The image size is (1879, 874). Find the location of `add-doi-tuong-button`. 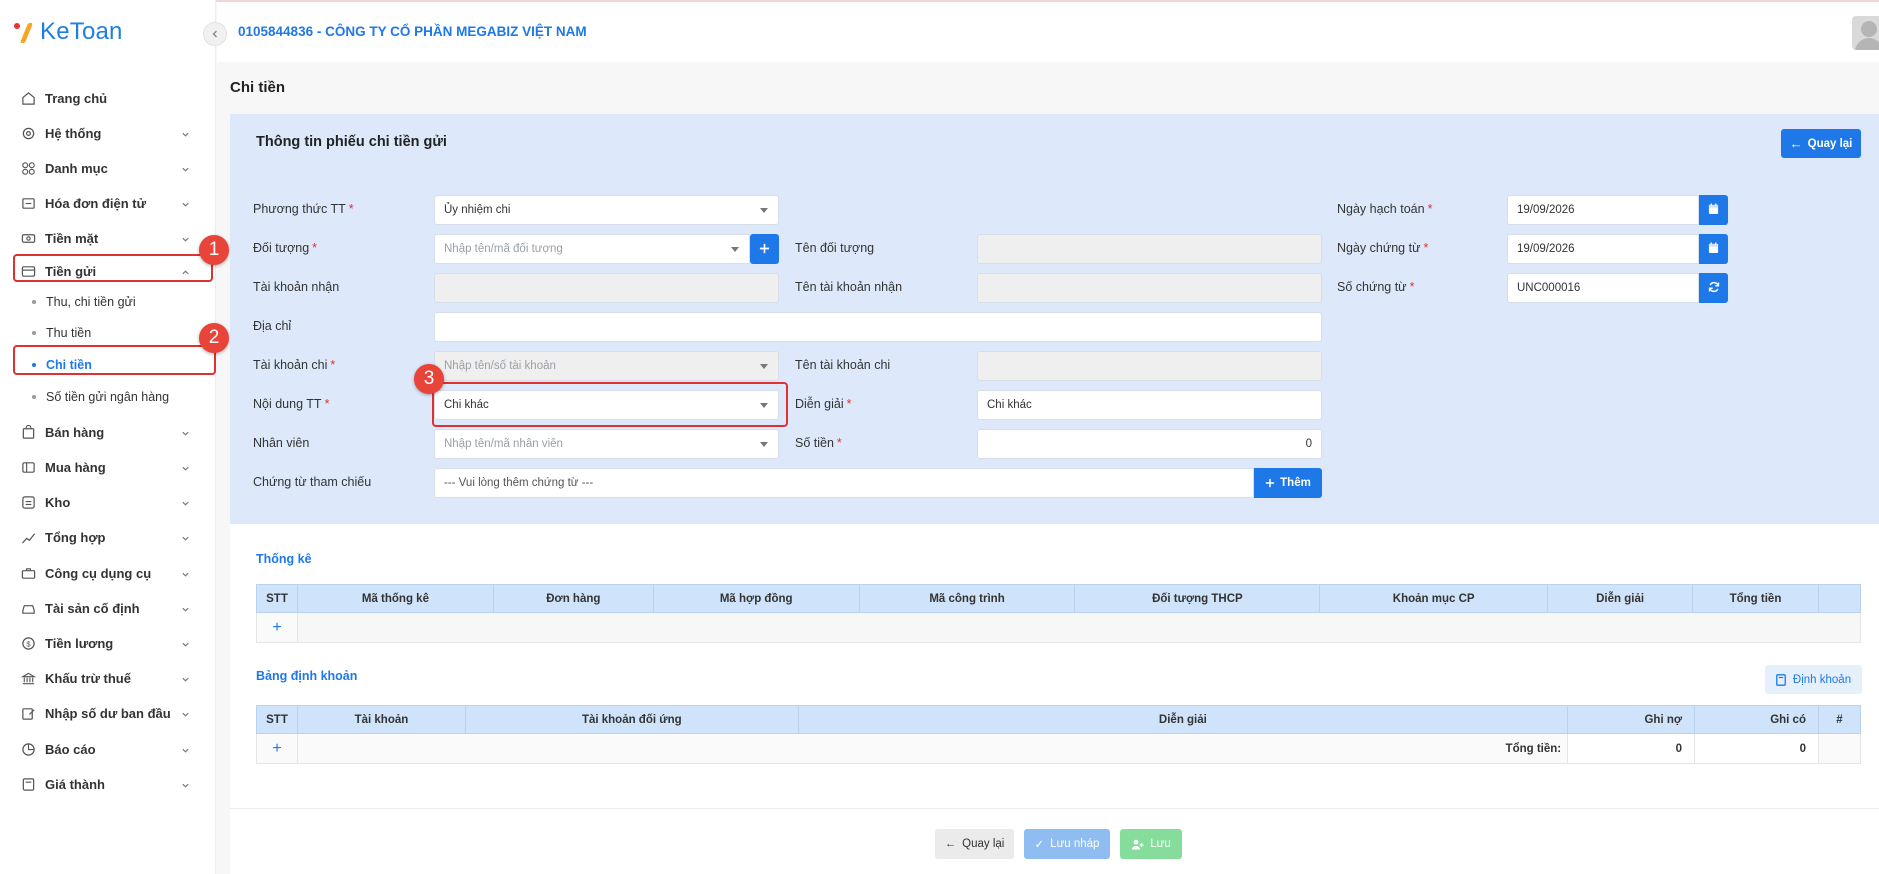

add-doi-tuong-button is located at coordinates (764, 249).